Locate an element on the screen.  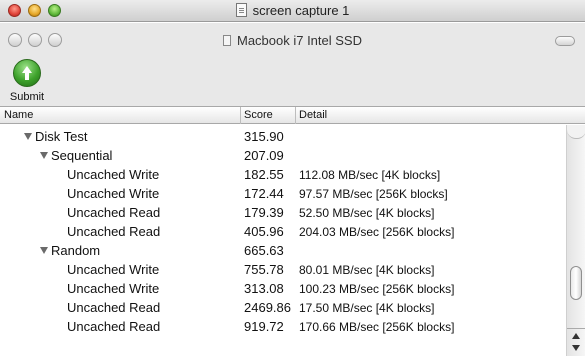
row-score: 2469.86 is located at coordinates (267, 307).